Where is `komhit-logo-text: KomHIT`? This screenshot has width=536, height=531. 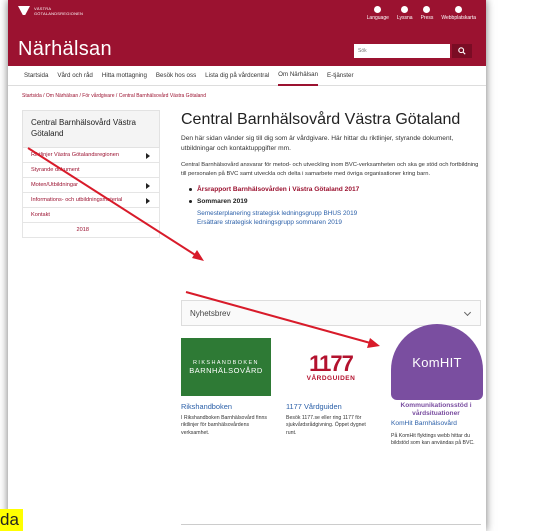 komhit-logo-text: KomHIT is located at coordinates (437, 362).